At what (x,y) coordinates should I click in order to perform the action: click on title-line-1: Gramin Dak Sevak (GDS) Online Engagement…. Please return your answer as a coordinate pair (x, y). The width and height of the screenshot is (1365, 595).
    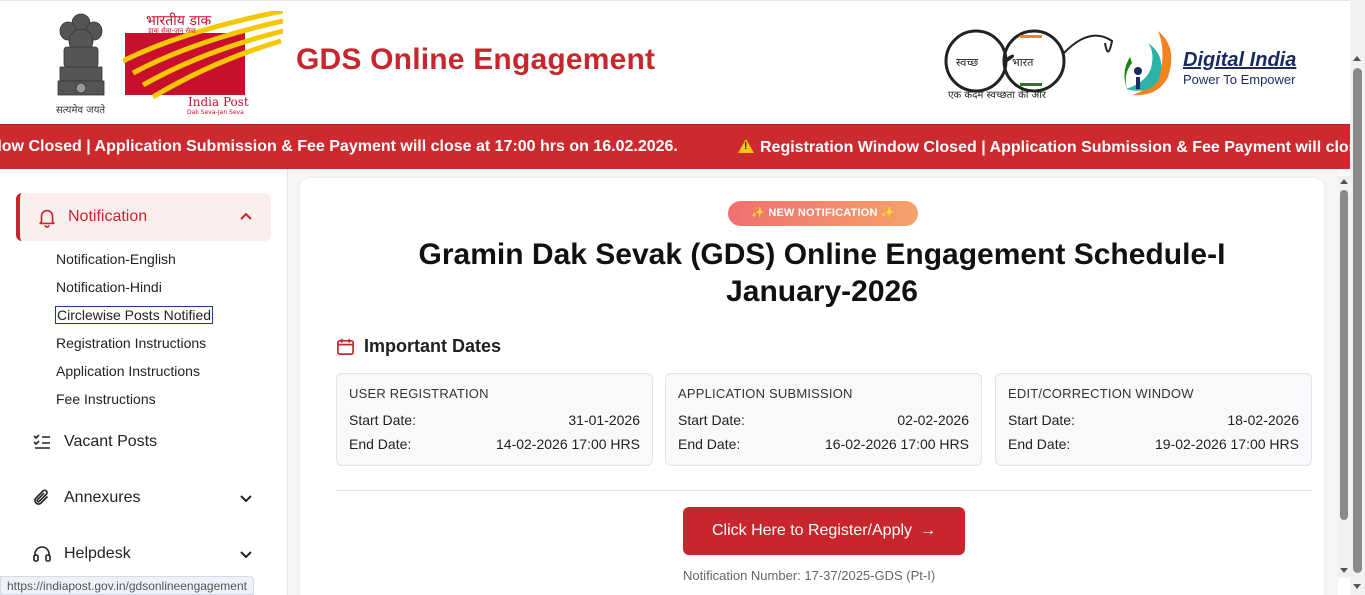
    Looking at the image, I should click on (822, 254).